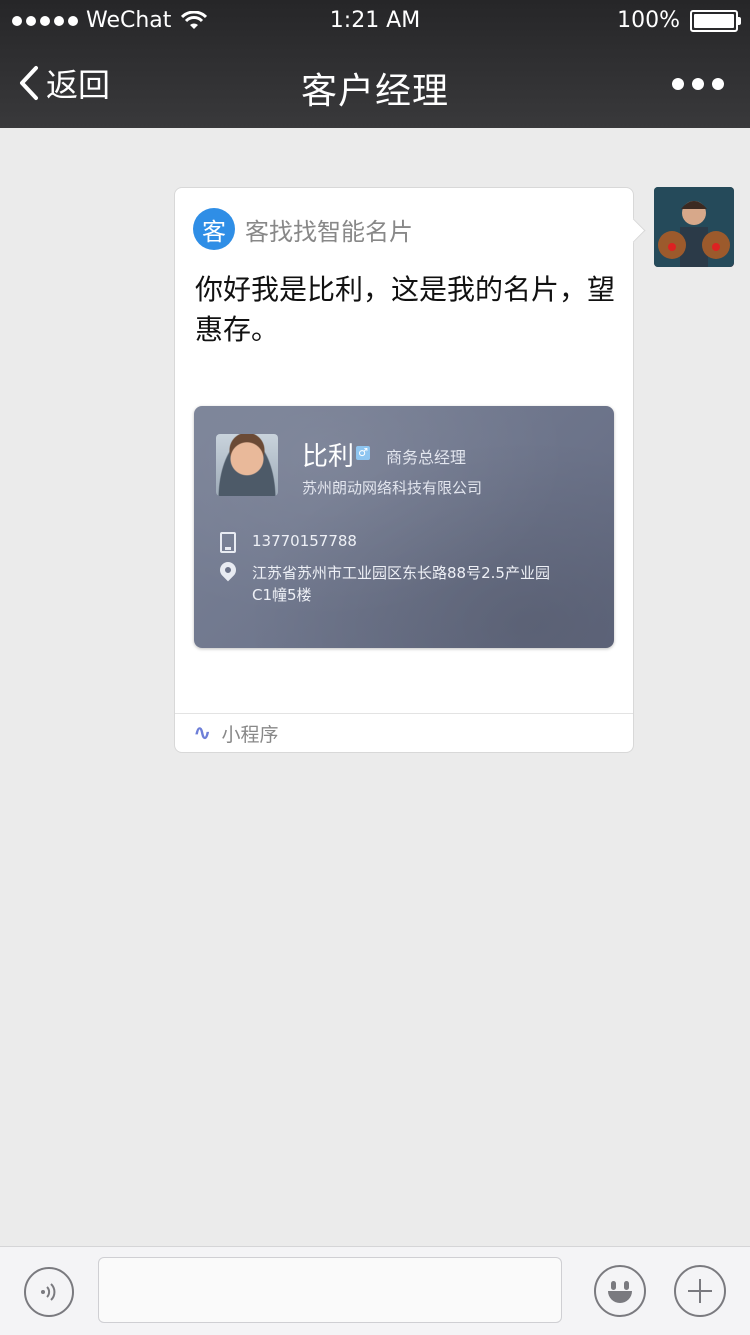 This screenshot has width=750, height=1335. What do you see at coordinates (363, 453) in the screenshot?
I see `male-icon: ♂` at bounding box center [363, 453].